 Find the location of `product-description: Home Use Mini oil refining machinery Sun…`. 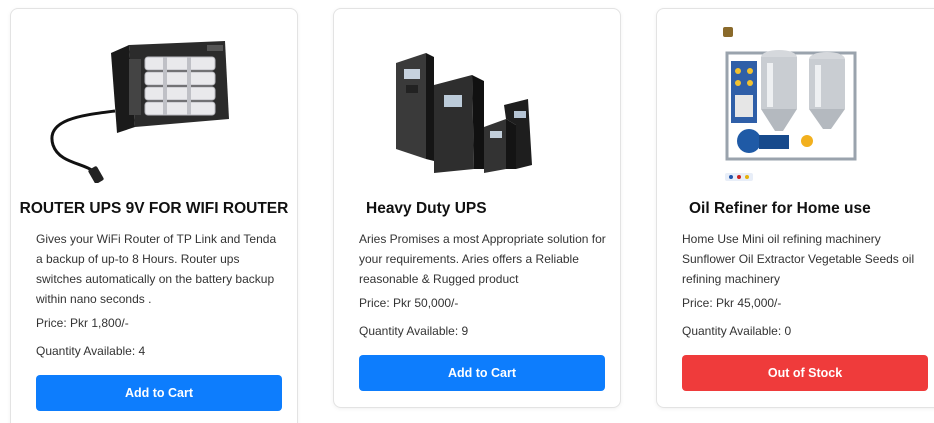

product-description: Home Use Mini oil refining machinery Sun… is located at coordinates (798, 259).